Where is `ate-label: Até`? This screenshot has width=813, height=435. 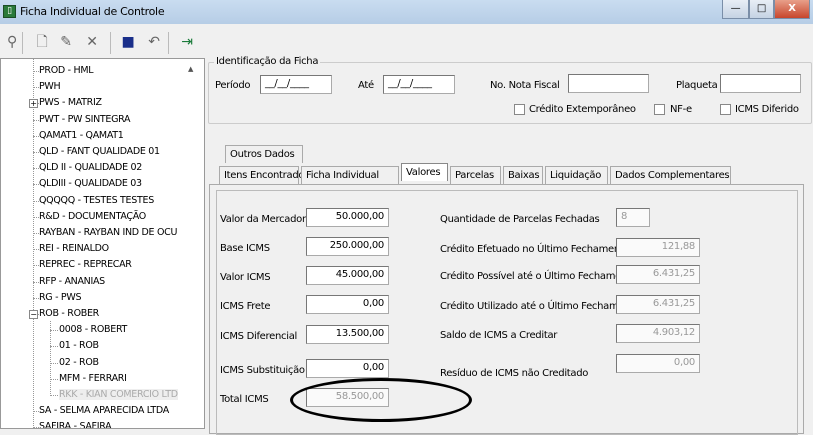
ate-label: Até is located at coordinates (366, 85).